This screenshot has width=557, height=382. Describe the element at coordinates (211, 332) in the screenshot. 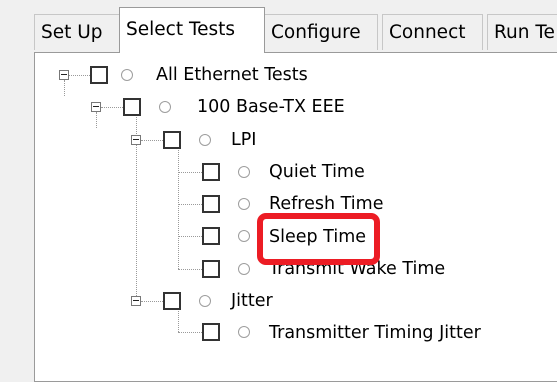

I see `checkbox-transmitter-timing-jitter` at that location.